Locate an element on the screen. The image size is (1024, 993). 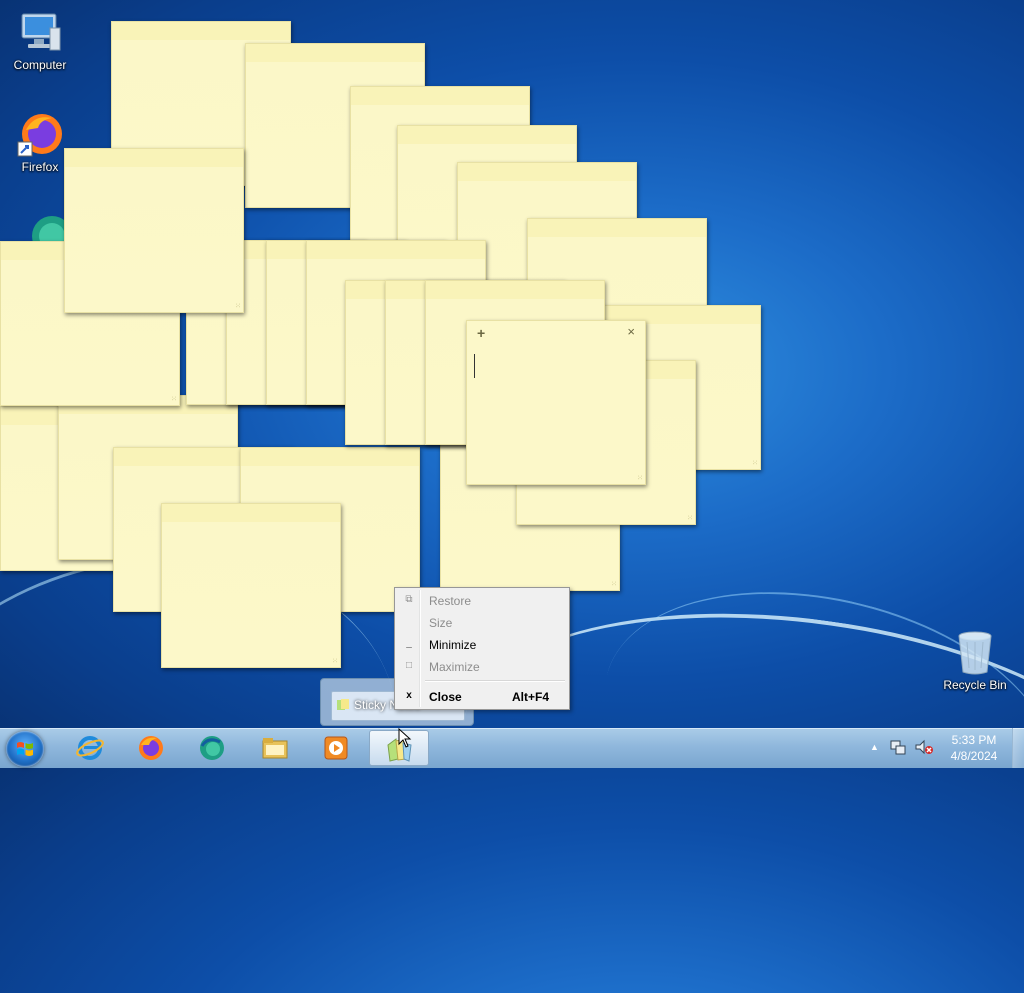
taskbar-media-player is located at coordinates (336, 748).